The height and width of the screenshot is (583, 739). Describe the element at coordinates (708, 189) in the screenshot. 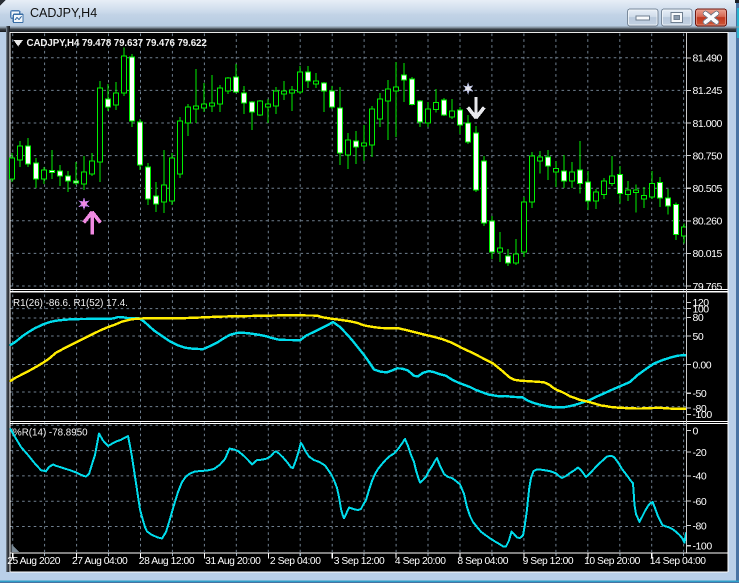

I see `svg-text: 80.505` at that location.